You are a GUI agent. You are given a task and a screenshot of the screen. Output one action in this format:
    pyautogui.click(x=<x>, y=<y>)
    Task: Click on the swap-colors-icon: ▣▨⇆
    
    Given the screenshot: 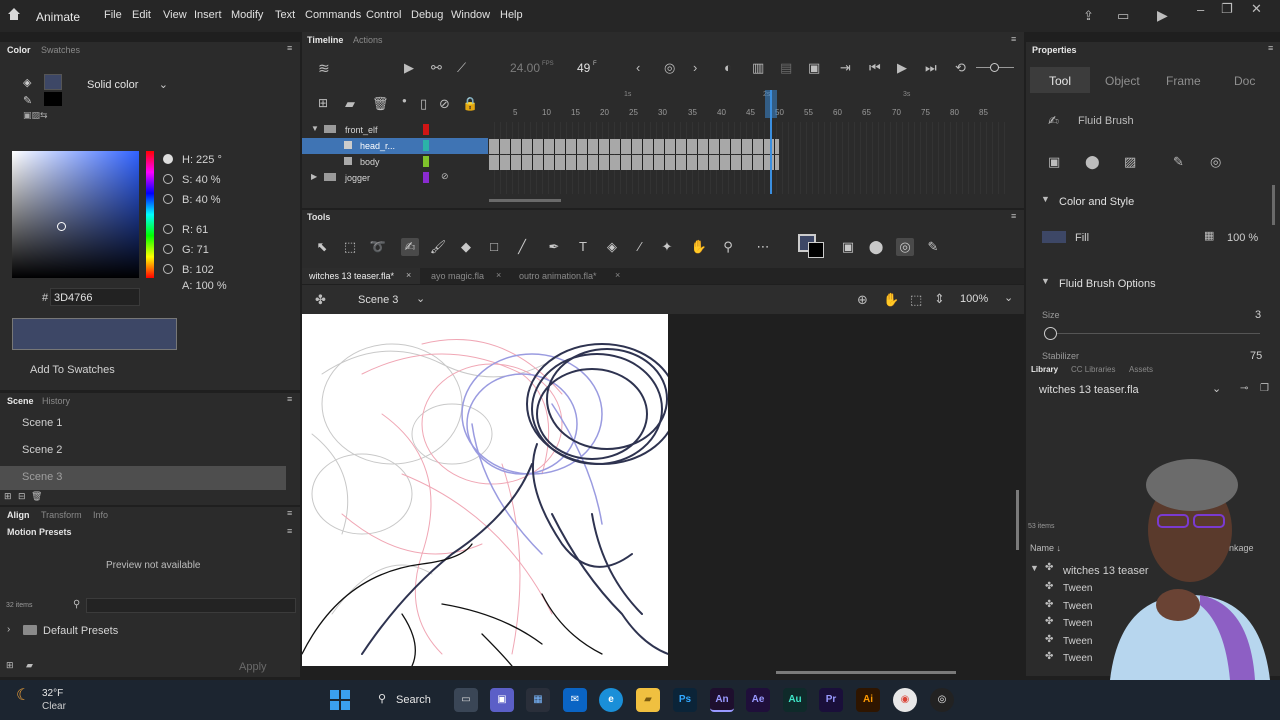 What is the action you would take?
    pyautogui.click(x=35, y=115)
    